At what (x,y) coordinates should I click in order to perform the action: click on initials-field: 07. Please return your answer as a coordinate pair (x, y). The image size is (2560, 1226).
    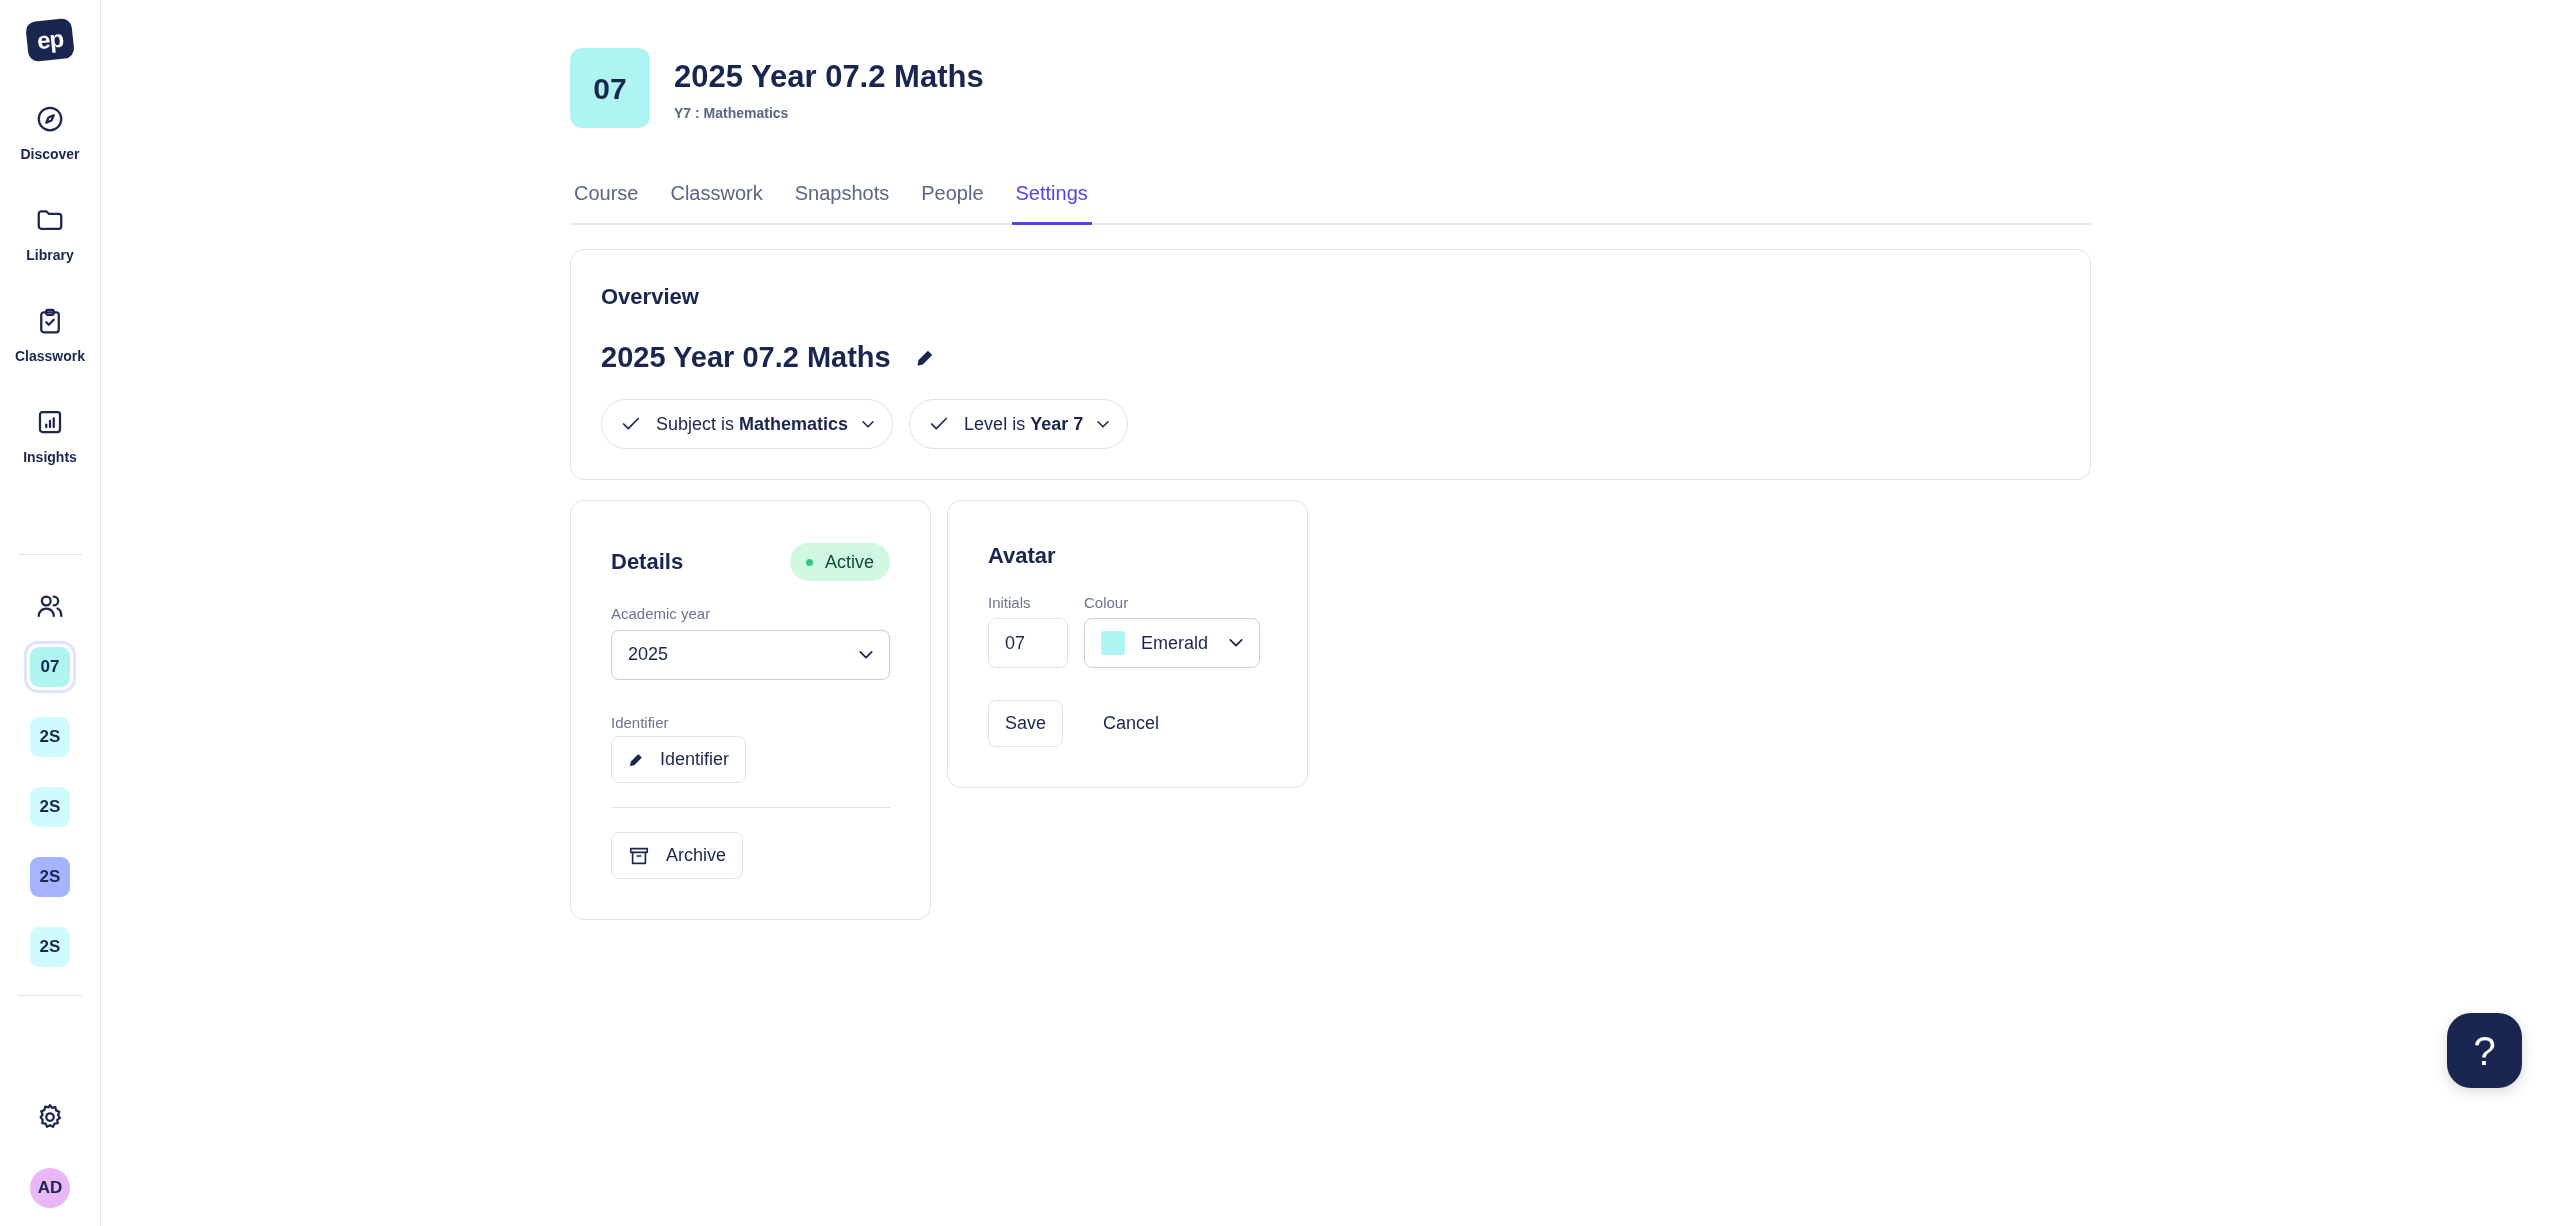
    Looking at the image, I should click on (1028, 643).